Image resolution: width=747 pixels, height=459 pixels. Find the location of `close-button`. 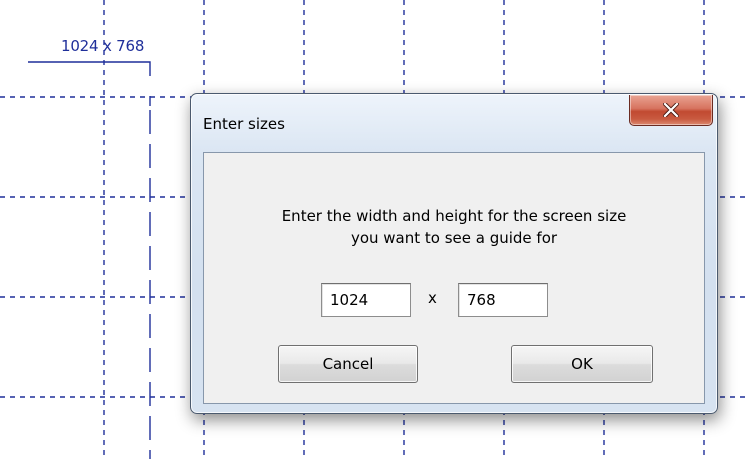

close-button is located at coordinates (671, 110).